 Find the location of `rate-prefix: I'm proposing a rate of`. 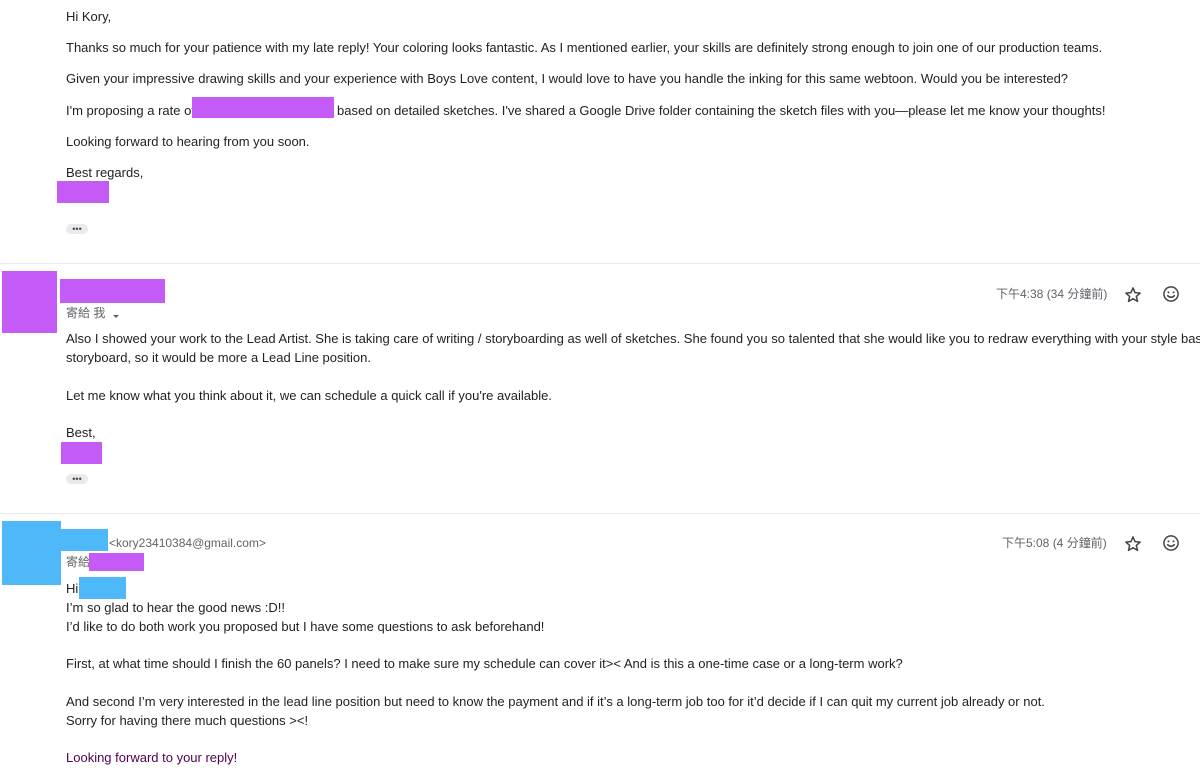

rate-prefix: I'm proposing a rate of is located at coordinates (130, 110).